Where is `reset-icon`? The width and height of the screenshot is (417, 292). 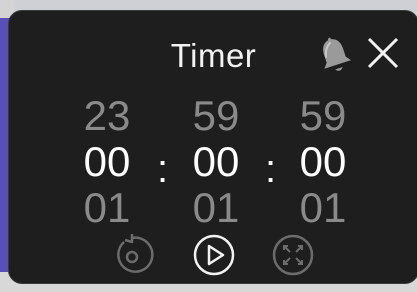 reset-icon is located at coordinates (132, 255).